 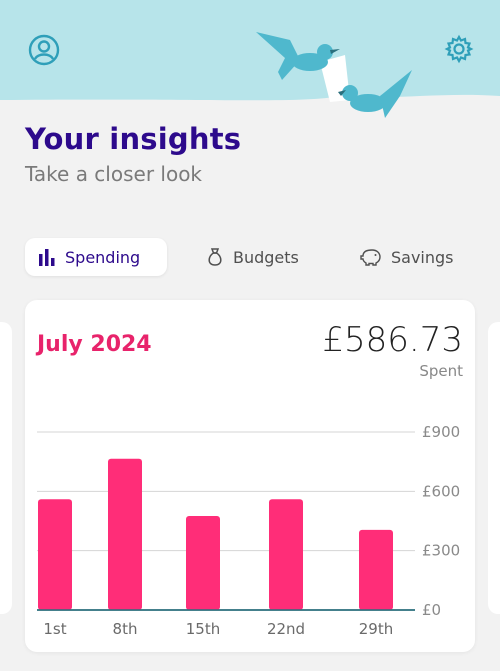 I want to click on y-tick-label: £300, so click(x=441, y=551).